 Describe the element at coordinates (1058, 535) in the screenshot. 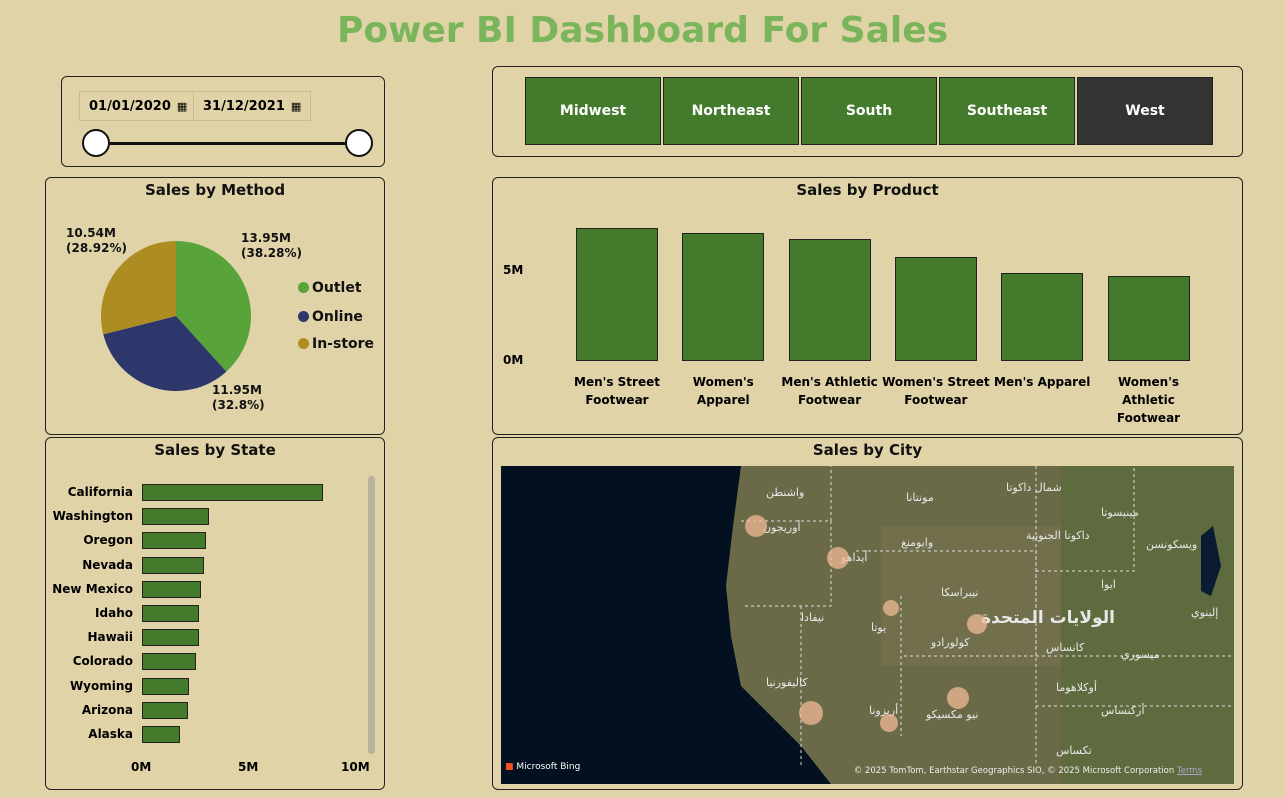

I see `map-place-label: داكوتا الجنوبية` at that location.